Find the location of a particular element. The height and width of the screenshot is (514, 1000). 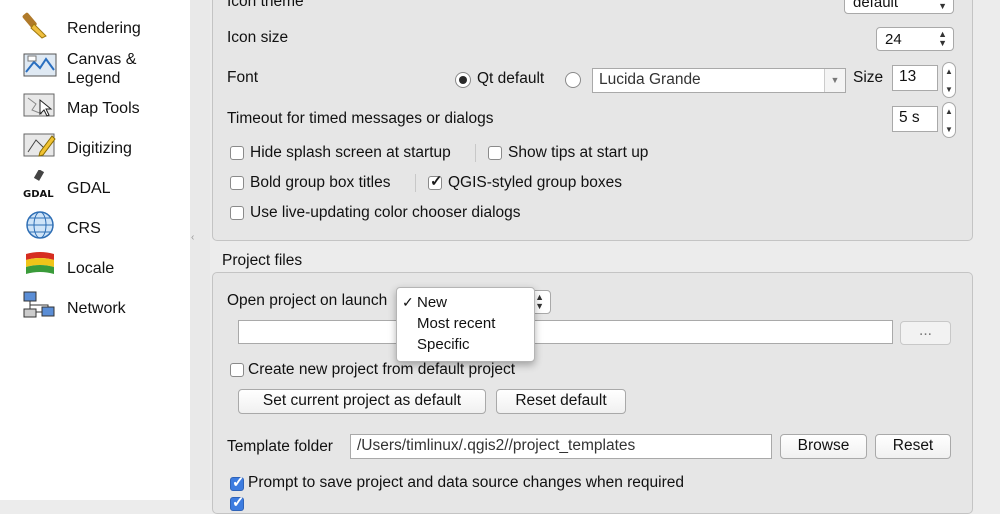

font-family-combo: Lucida Grande ▼ is located at coordinates (719, 80).